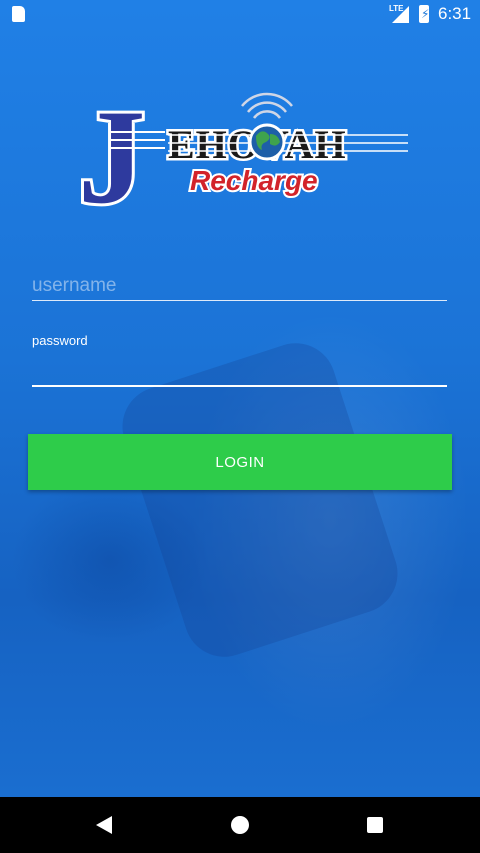 The height and width of the screenshot is (853, 480). What do you see at coordinates (112, 152) in the screenshot?
I see `logo-big-letter: J` at bounding box center [112, 152].